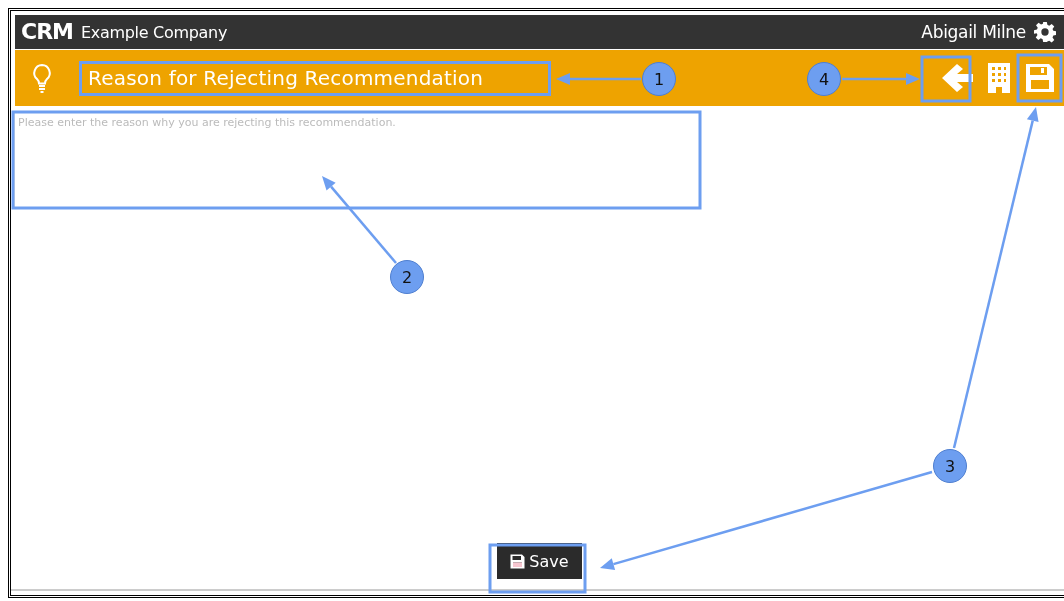 Image resolution: width=1064 pixels, height=601 pixels. What do you see at coordinates (539, 561) in the screenshot?
I see `save-button: Save` at bounding box center [539, 561].